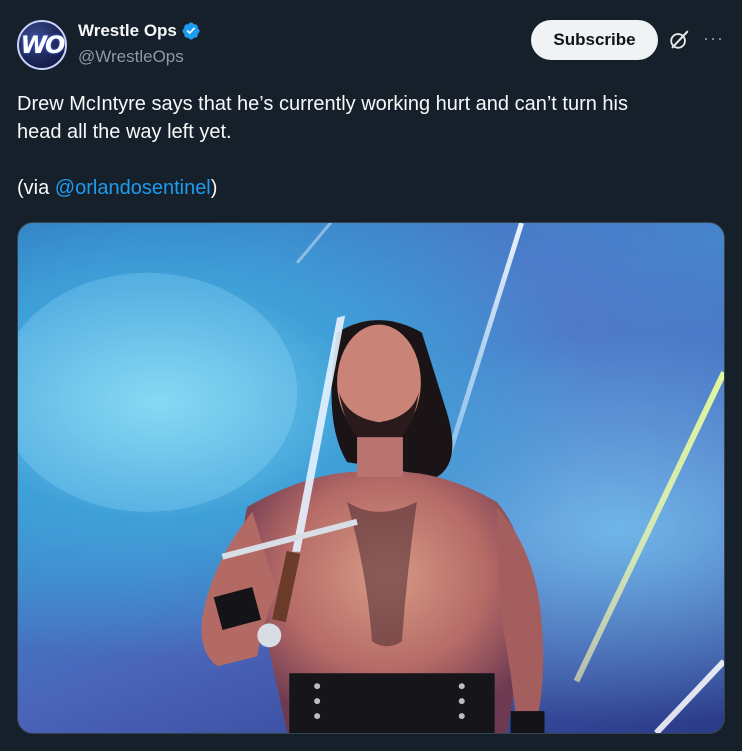 This screenshot has height=751, width=742. I want to click on via-suffix: ), so click(214, 188).